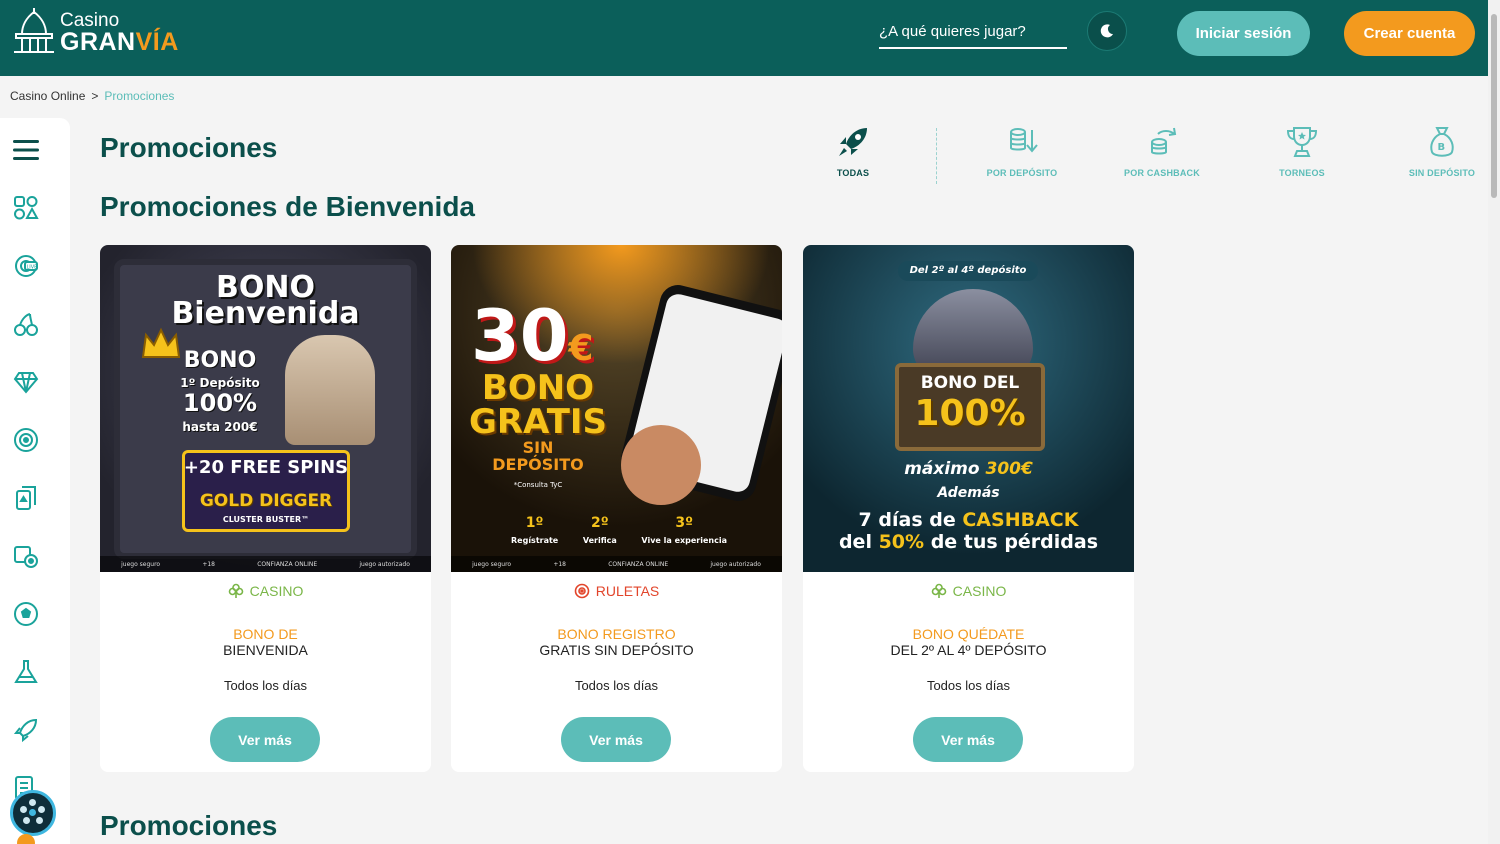  I want to click on search-input, so click(973, 30).